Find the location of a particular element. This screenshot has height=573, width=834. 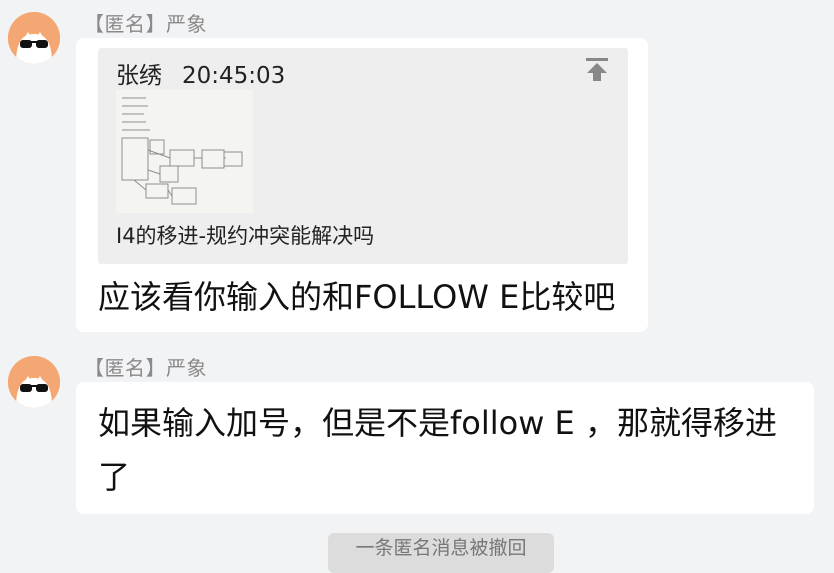

quote-caption: I4的移进-规约冲突能解决吗 is located at coordinates (245, 236).